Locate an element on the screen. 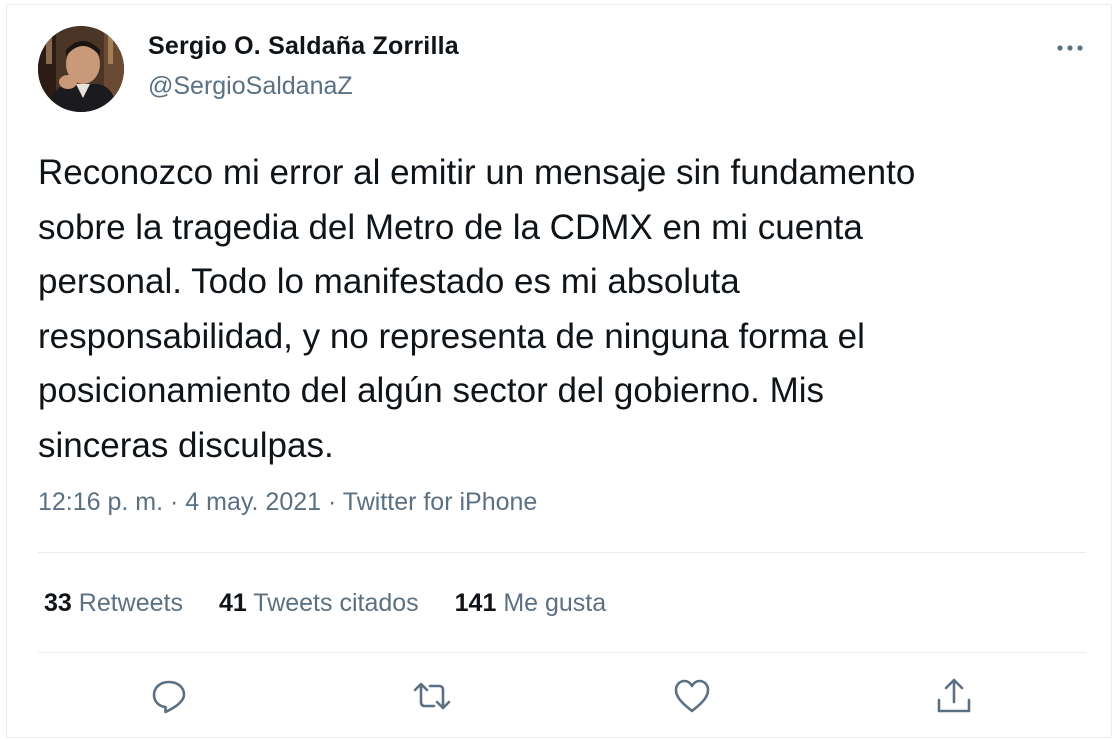  avatar is located at coordinates (81, 69).